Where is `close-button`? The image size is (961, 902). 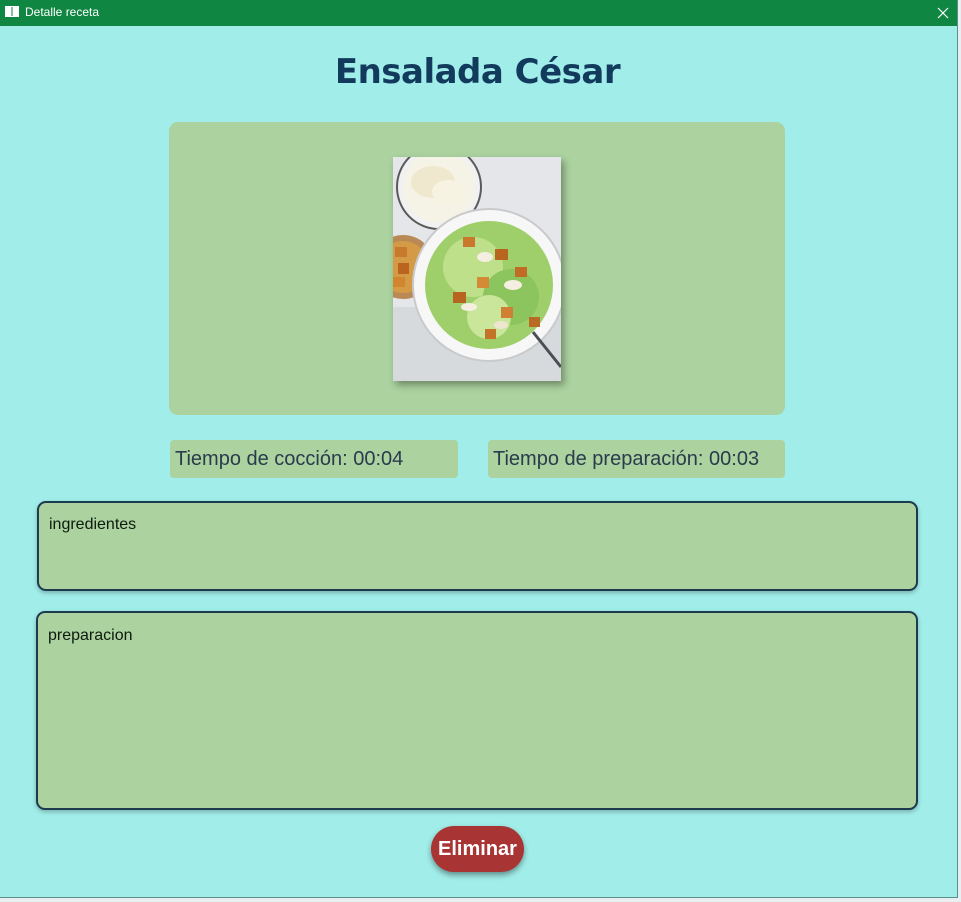
close-button is located at coordinates (942, 13).